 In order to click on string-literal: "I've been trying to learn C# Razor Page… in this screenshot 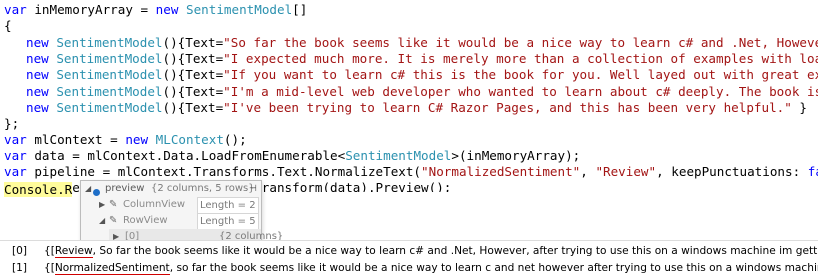, I will do `click(507, 107)`.